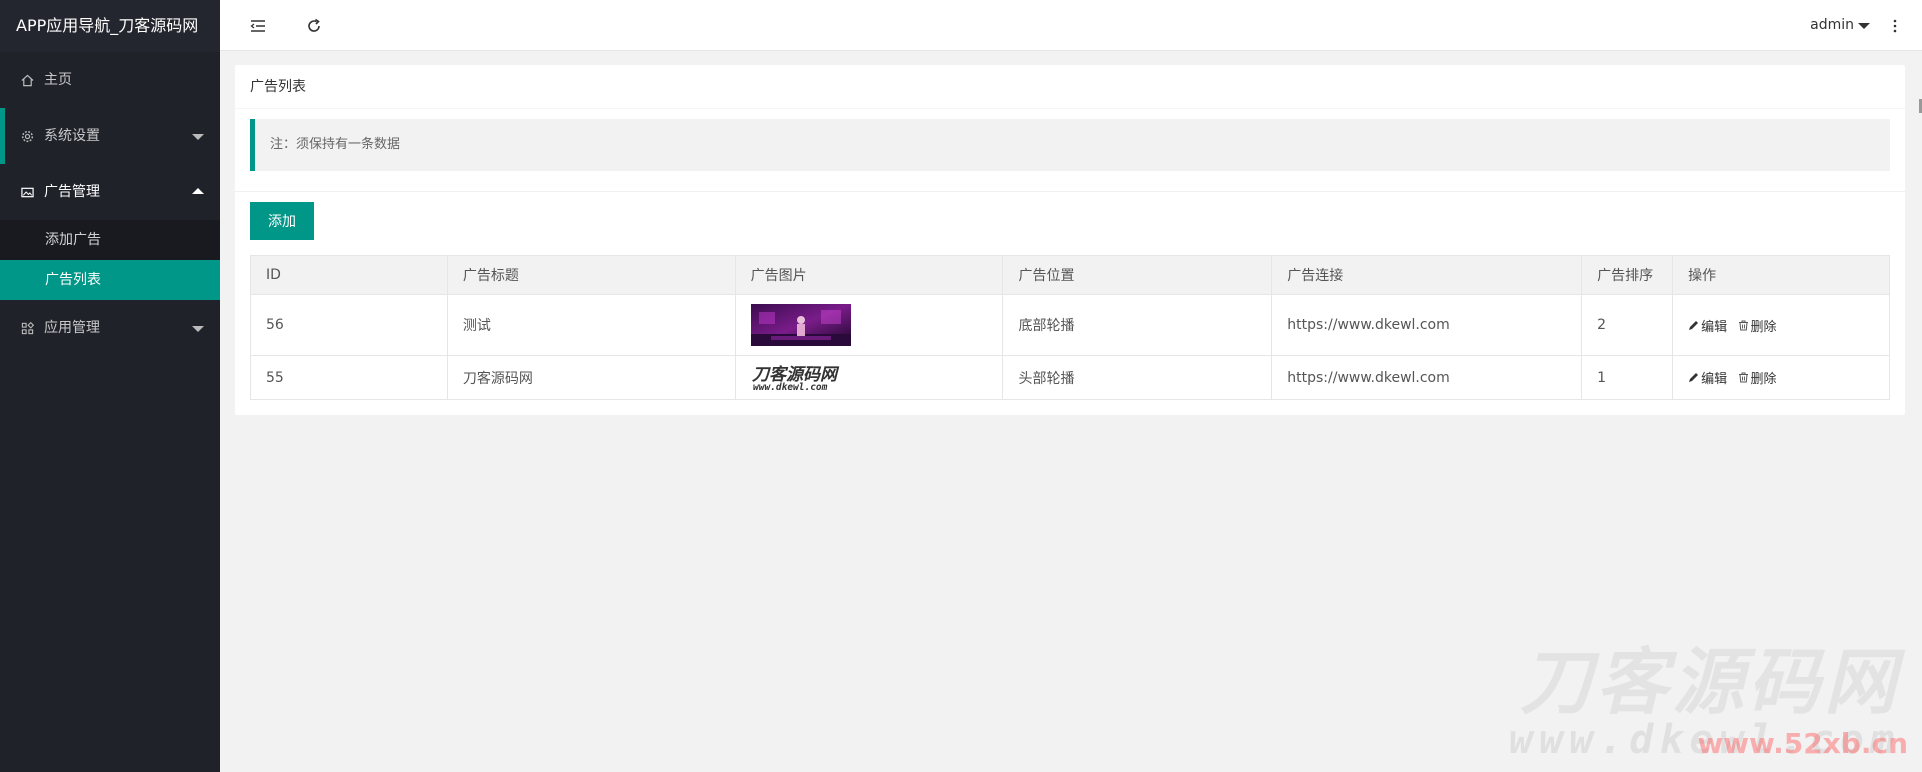 This screenshot has width=1922, height=772. I want to click on user-menu: admin, so click(1840, 25).